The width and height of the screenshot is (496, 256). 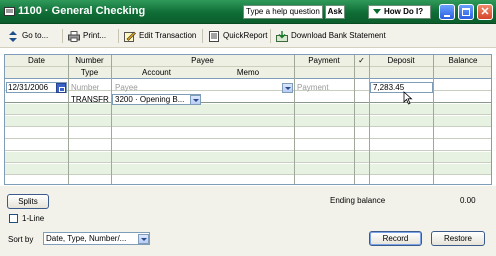 What do you see at coordinates (9, 11) in the screenshot?
I see `register-icon` at bounding box center [9, 11].